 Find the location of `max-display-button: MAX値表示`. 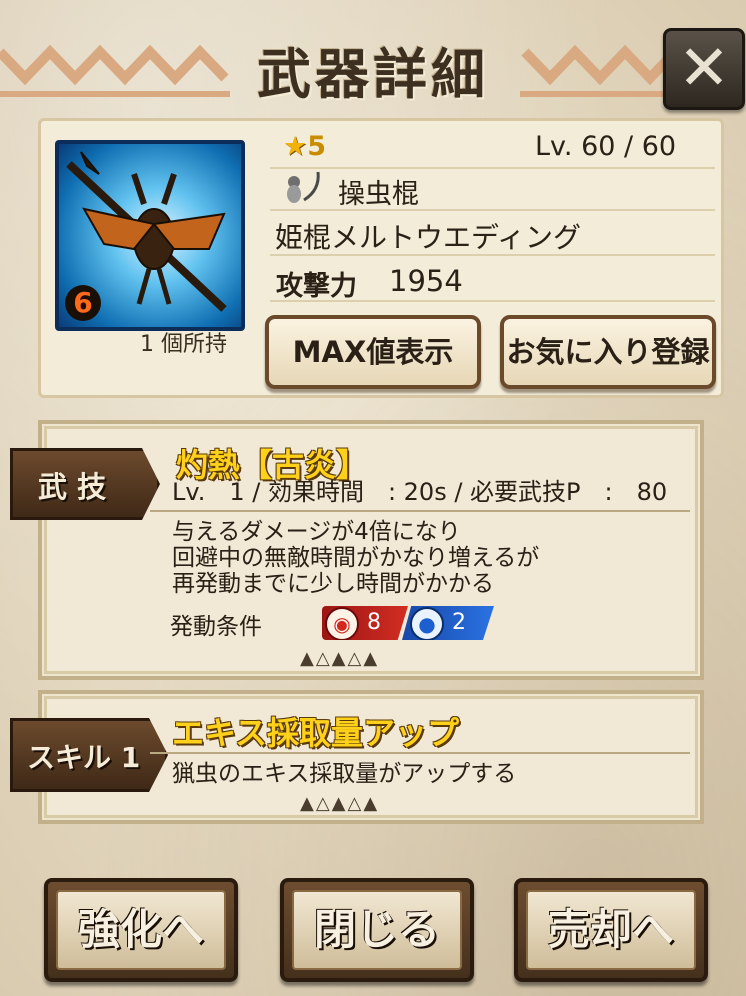

max-display-button: MAX値表示 is located at coordinates (373, 352).